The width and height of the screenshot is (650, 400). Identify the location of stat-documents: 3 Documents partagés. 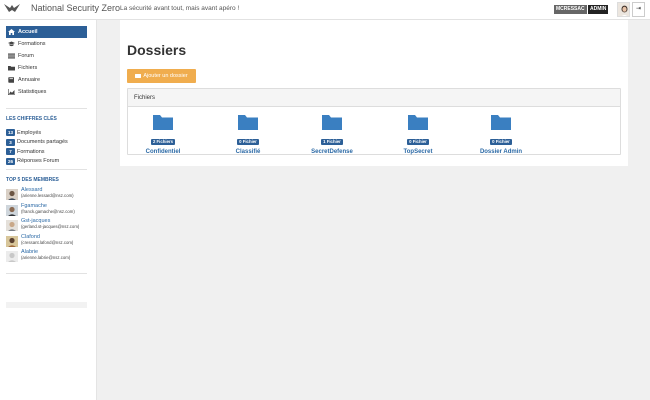
(50, 143).